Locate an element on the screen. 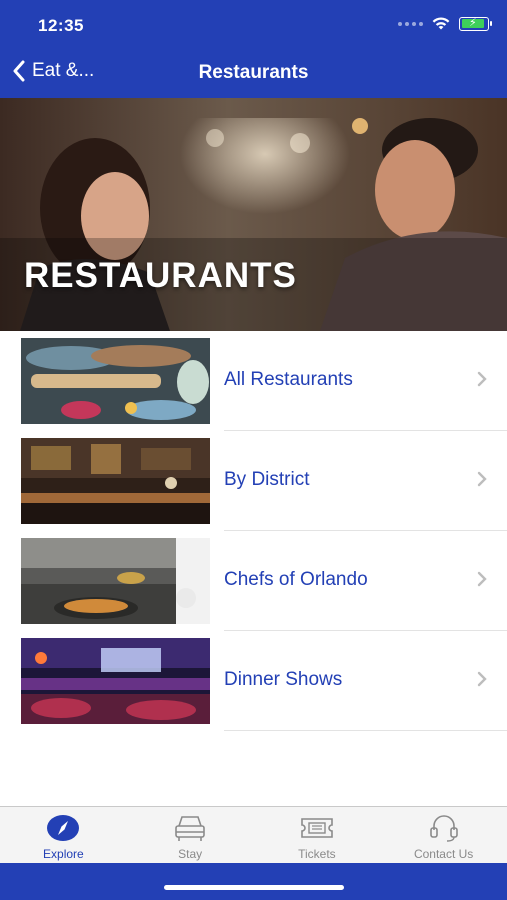 The height and width of the screenshot is (900, 507). list-item-label: Chefs of Orlando is located at coordinates (296, 579).